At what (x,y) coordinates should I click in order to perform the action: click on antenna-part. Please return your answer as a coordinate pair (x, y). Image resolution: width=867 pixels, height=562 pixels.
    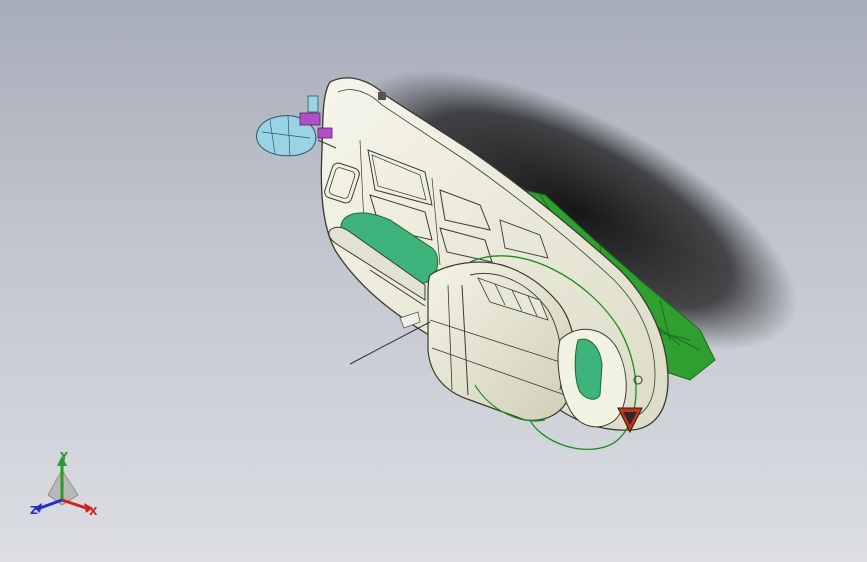
    Looking at the image, I should click on (382, 96).